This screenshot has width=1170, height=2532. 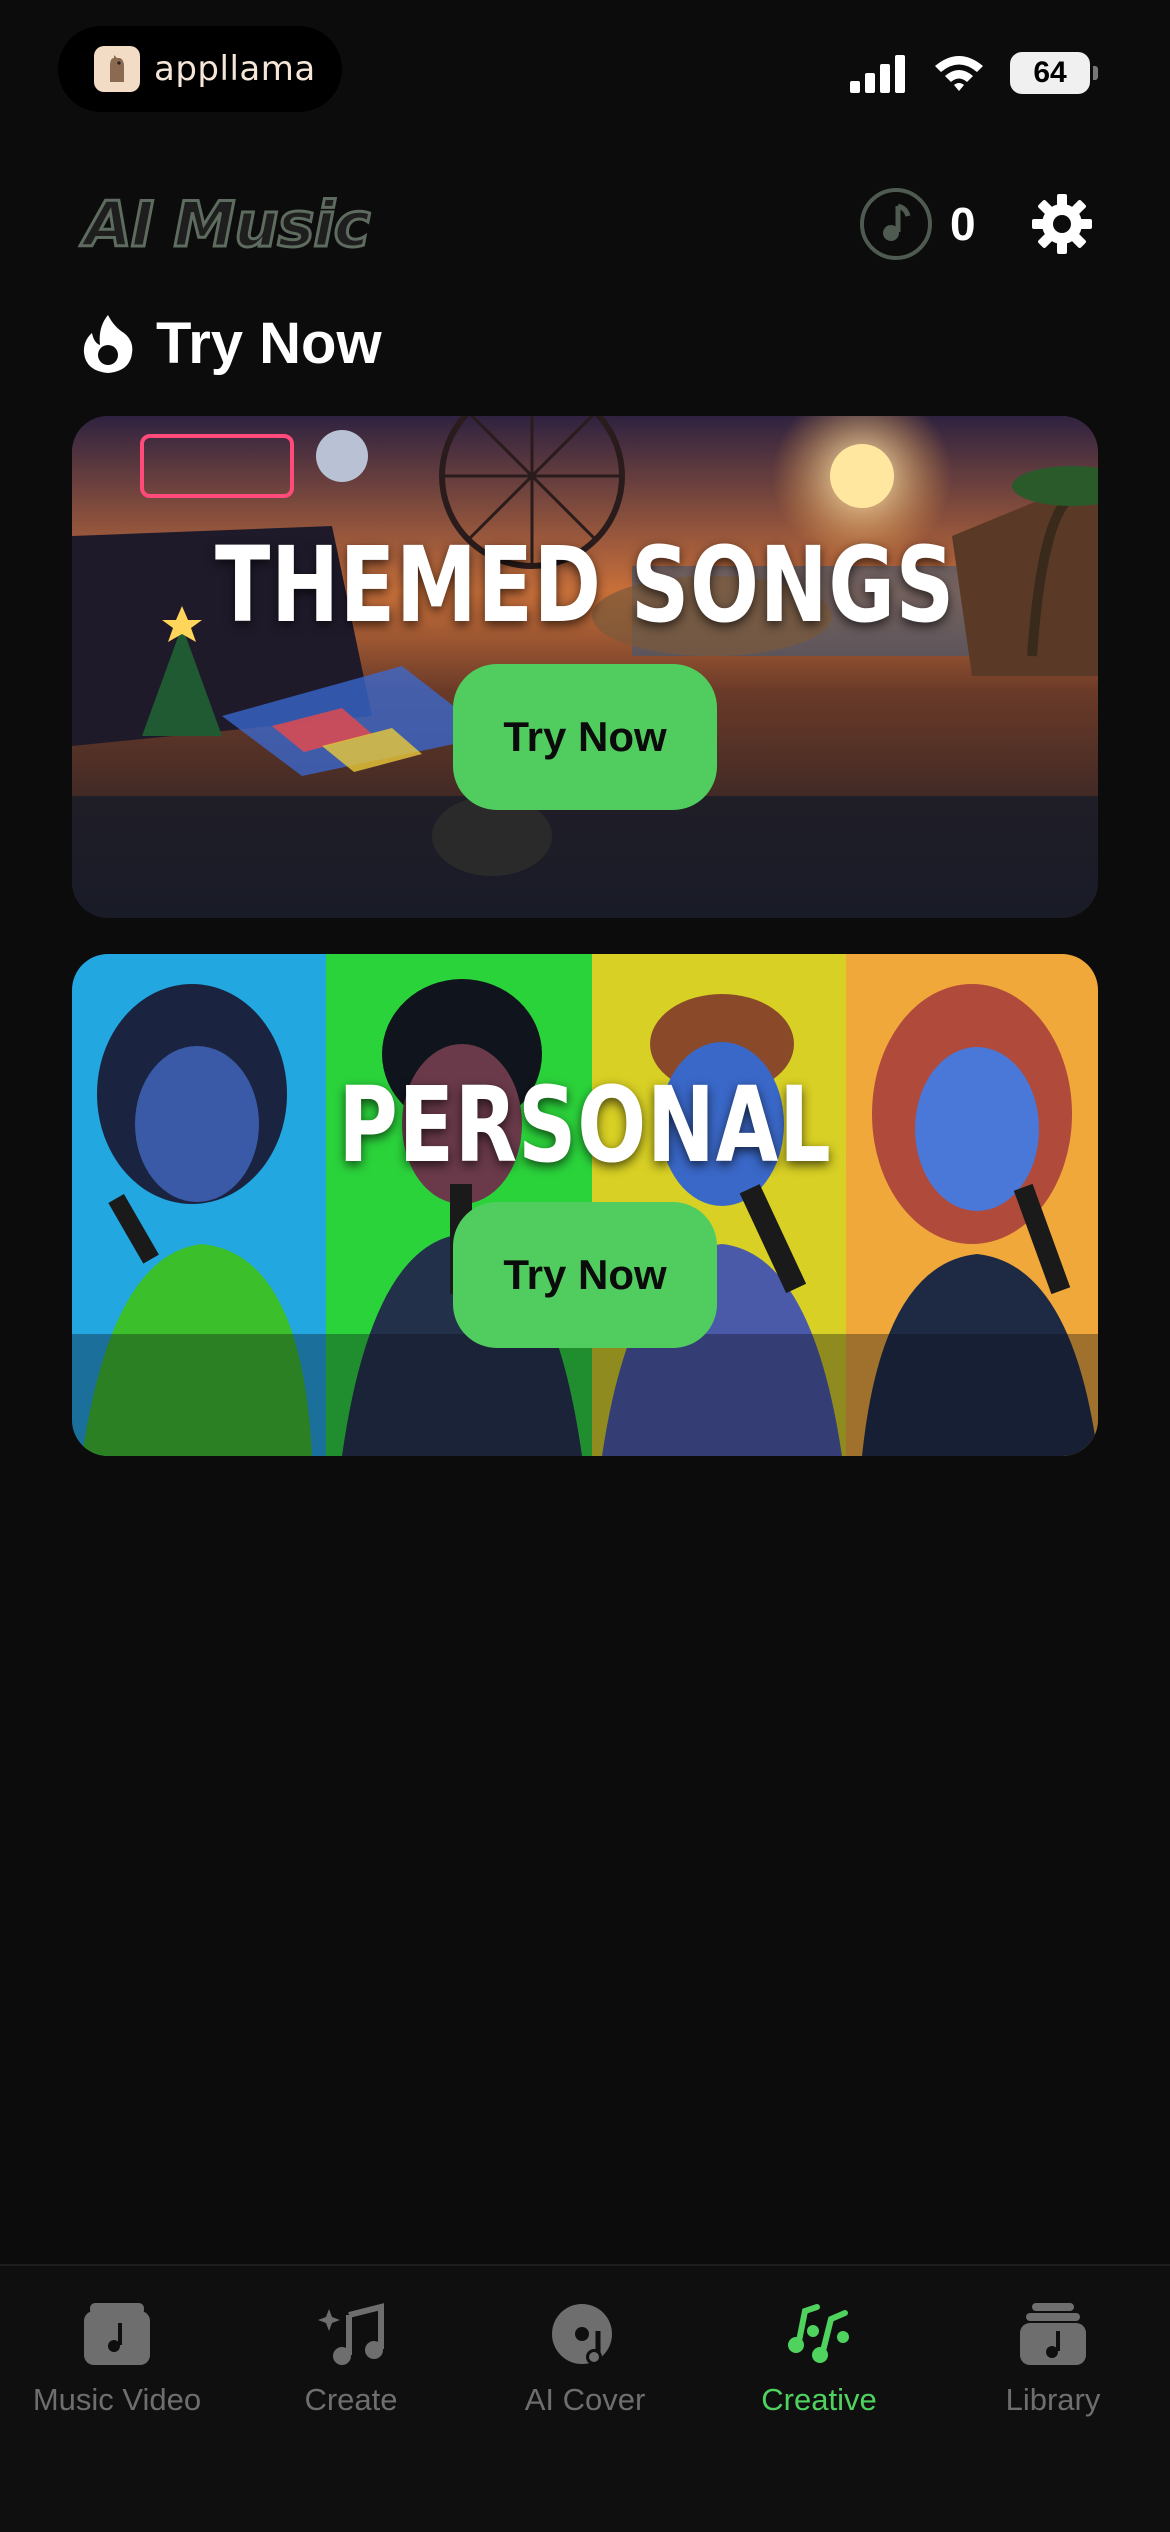 What do you see at coordinates (585, 1125) in the screenshot?
I see `personal-title: PERSONAL` at bounding box center [585, 1125].